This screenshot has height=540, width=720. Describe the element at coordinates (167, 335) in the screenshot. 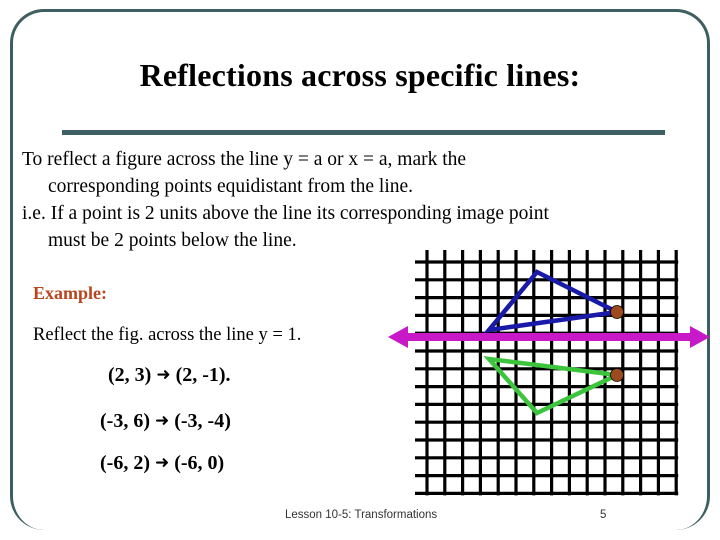

I see `reflect-instruction: Reflect the fig. across the line y = 1.` at that location.